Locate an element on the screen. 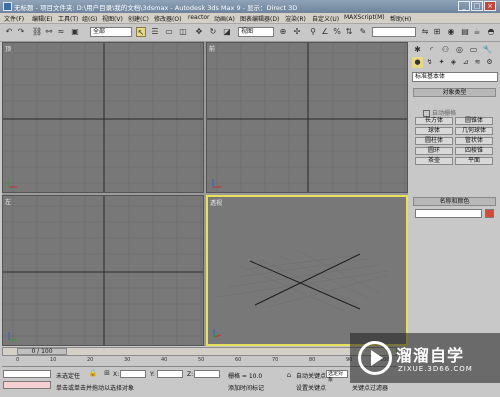 This screenshot has height=397, width=500. align-icon: ⊞ is located at coordinates (437, 32).